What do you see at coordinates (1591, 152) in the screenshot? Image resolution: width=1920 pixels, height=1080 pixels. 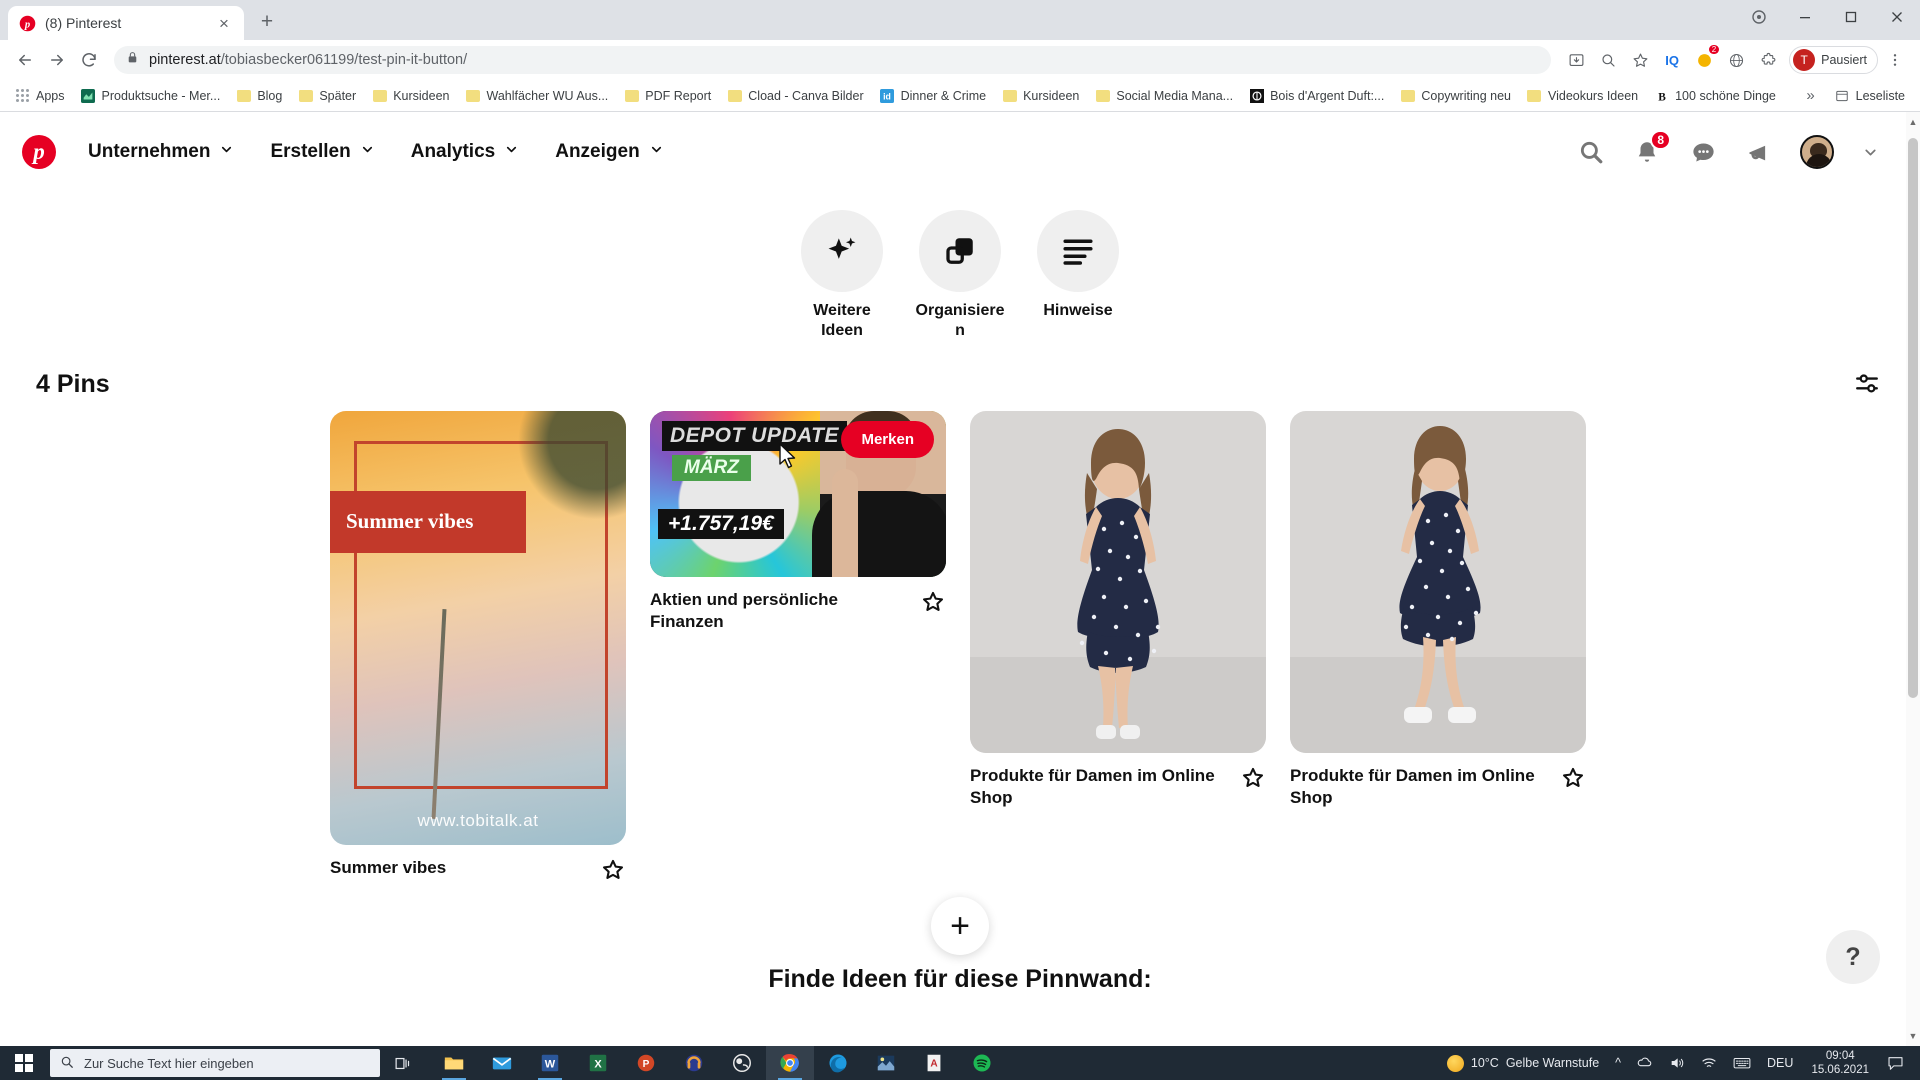 I see `search-icon` at bounding box center [1591, 152].